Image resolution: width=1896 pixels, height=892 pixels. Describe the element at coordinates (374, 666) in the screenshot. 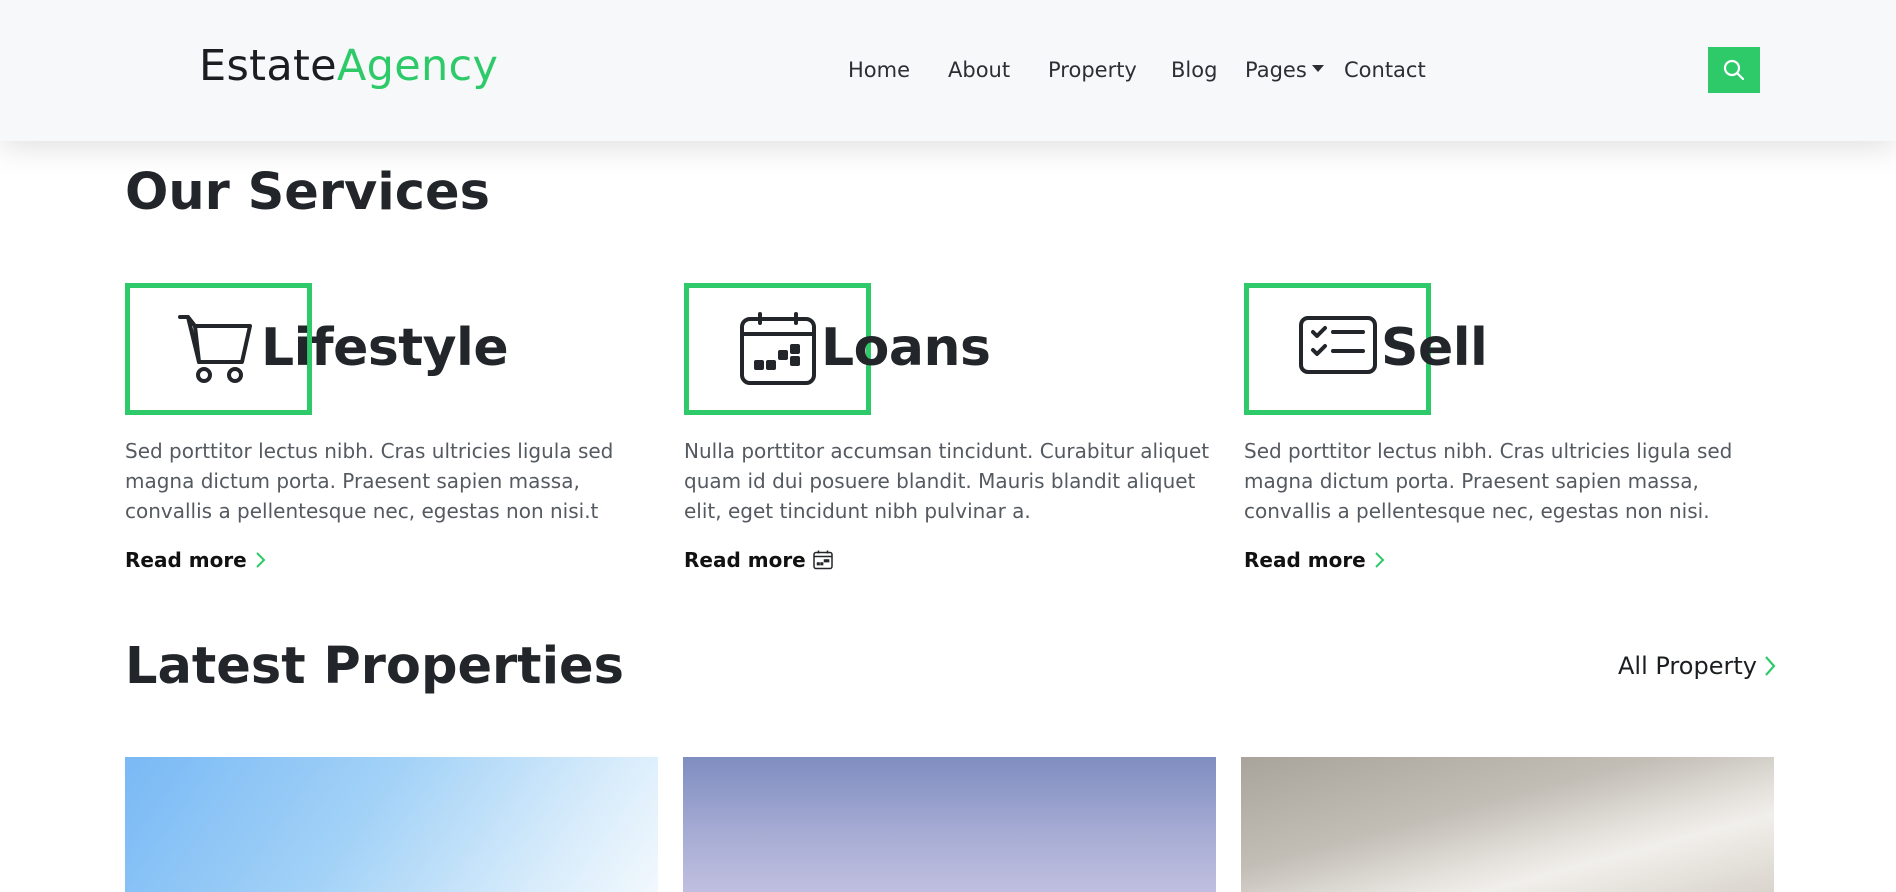

I see `latest-properties-title: Latest Properties` at that location.